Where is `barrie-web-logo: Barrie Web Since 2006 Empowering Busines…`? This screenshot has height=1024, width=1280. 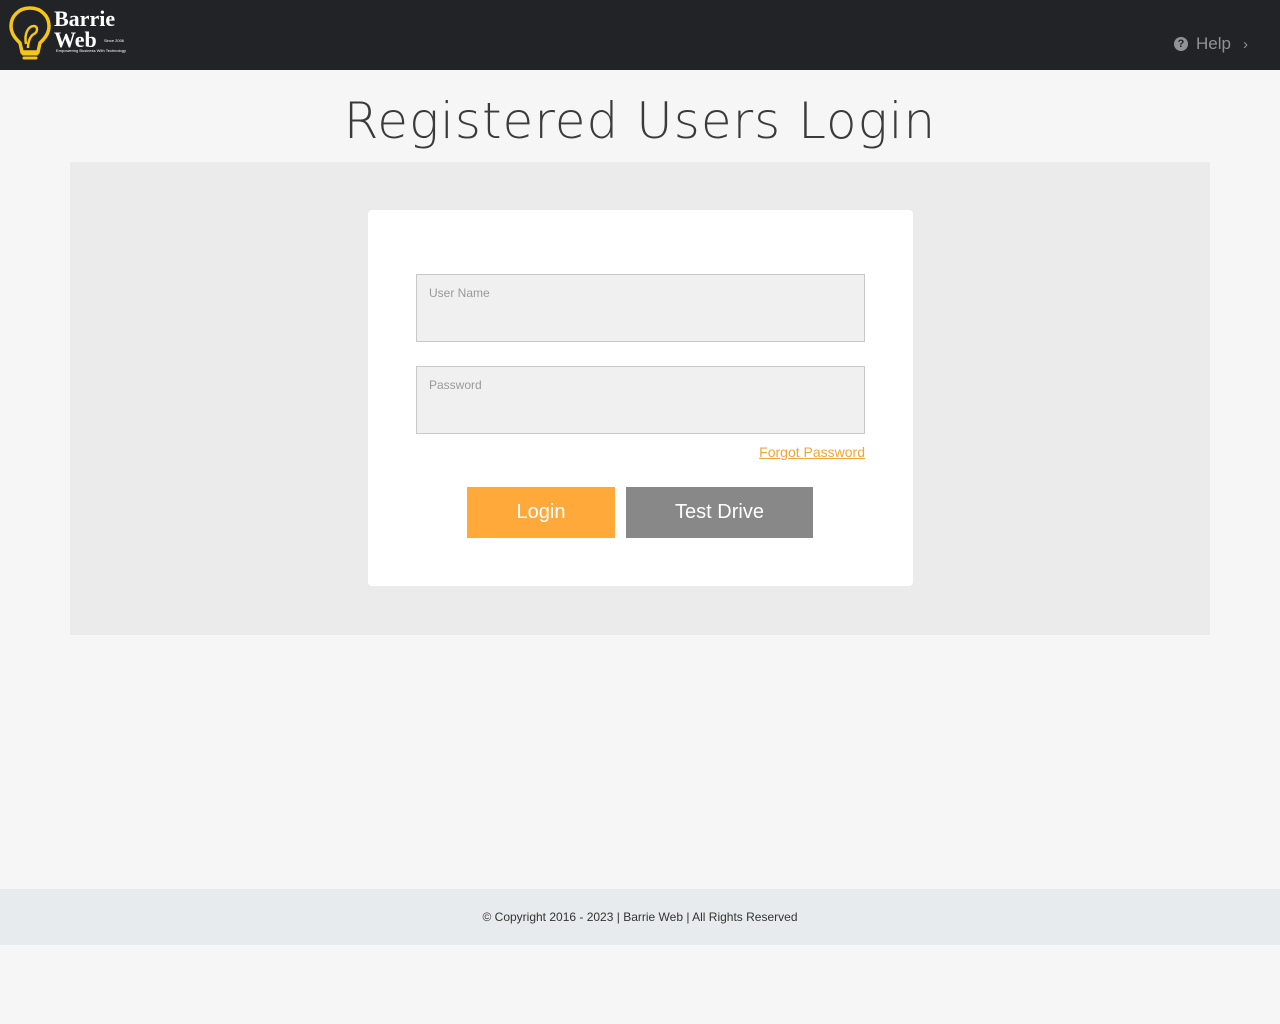 barrie-web-logo: Barrie Web Since 2006 Empowering Busines… is located at coordinates (67, 34).